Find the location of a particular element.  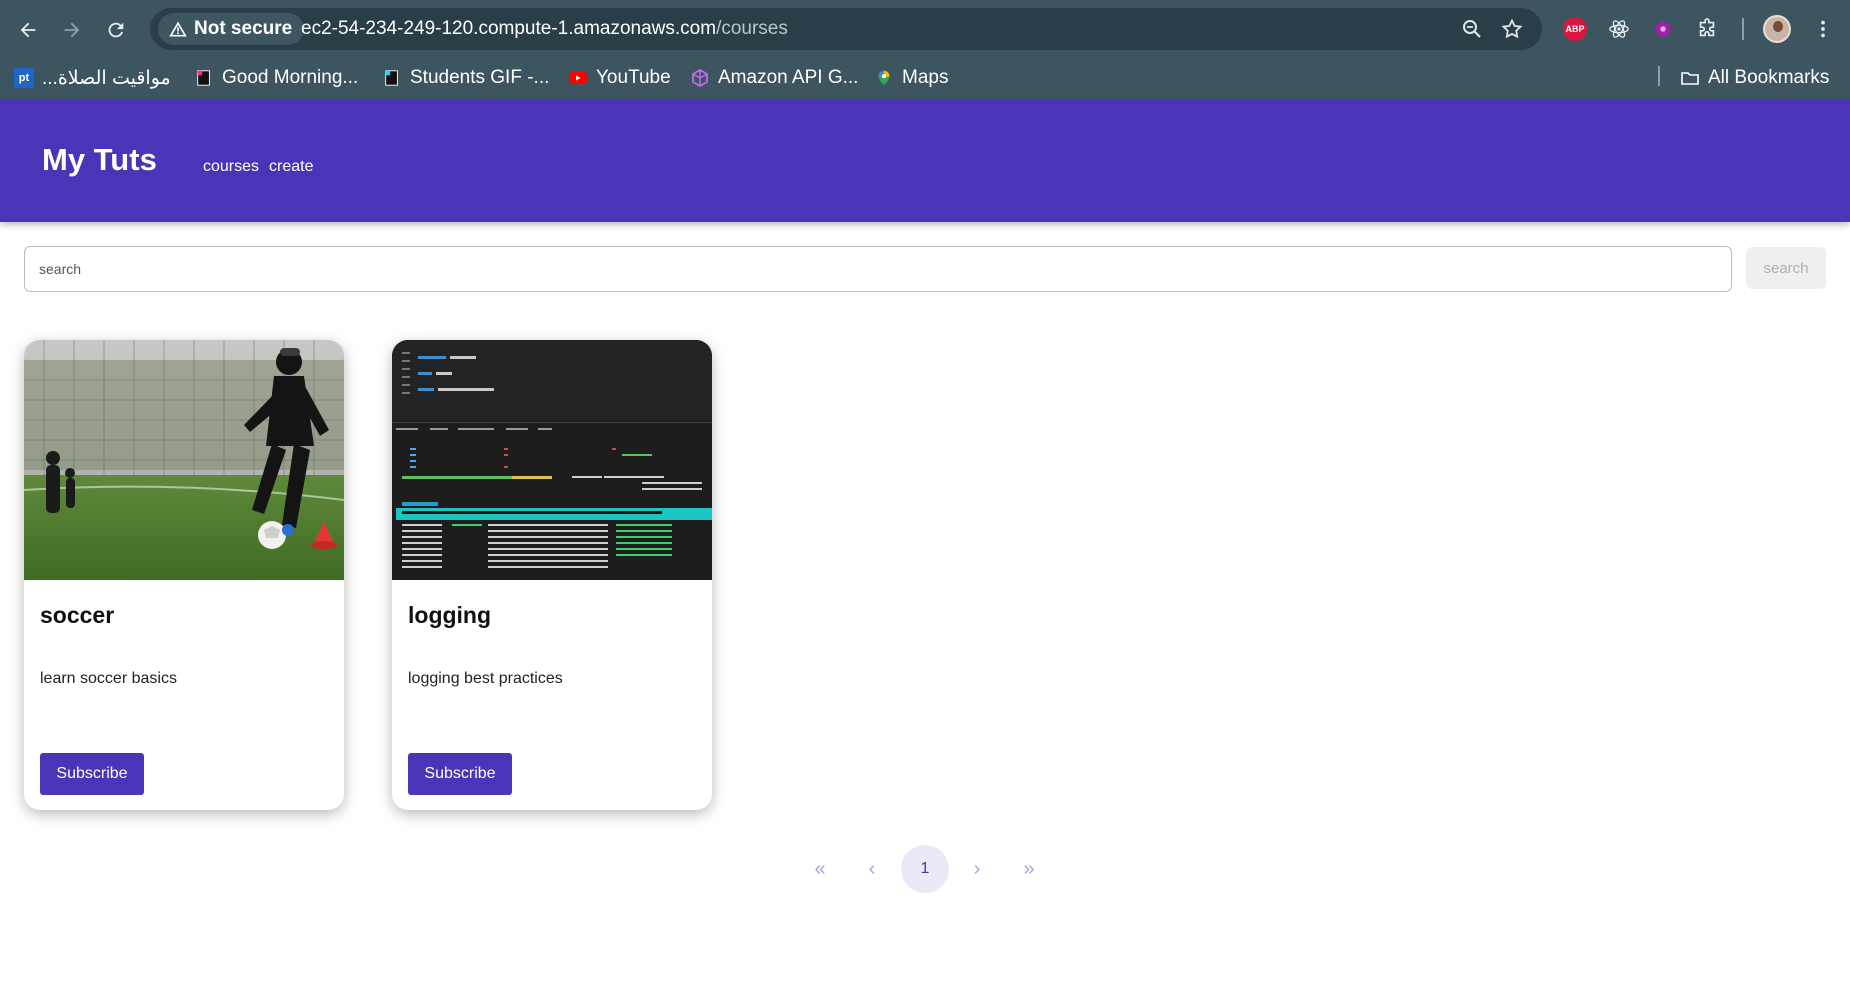

forward-button is located at coordinates (72, 30).